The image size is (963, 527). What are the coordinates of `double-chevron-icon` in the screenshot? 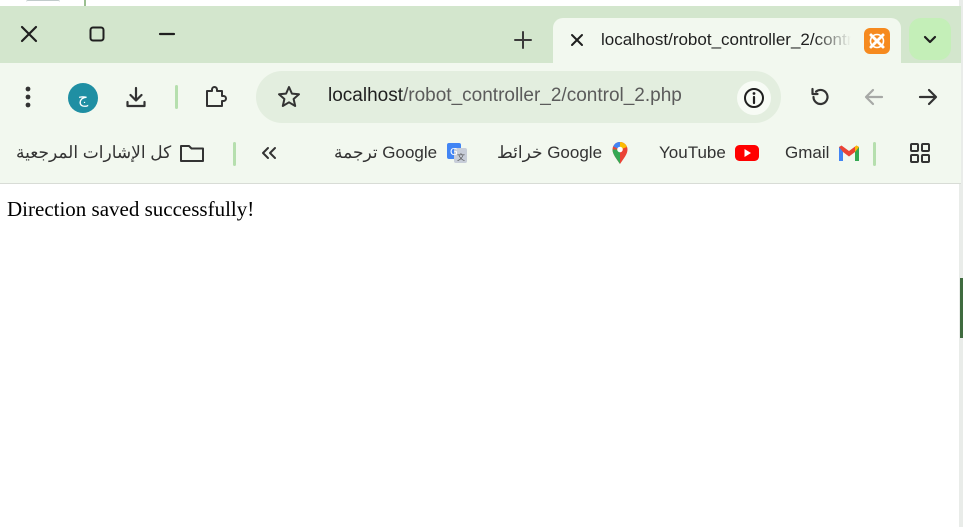 It's located at (269, 153).